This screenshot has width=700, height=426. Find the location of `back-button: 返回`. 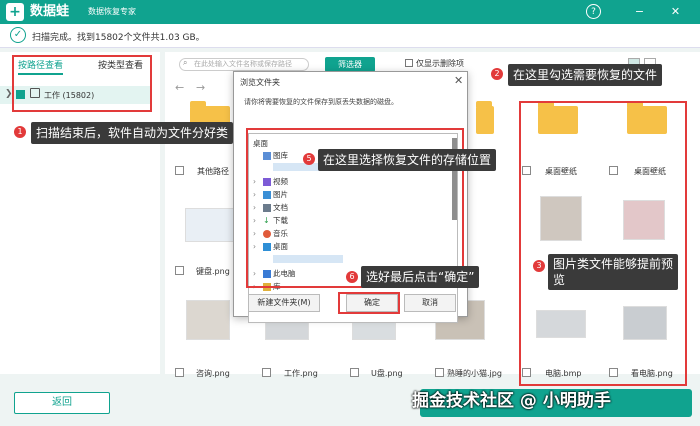

back-button: 返回 is located at coordinates (62, 403).